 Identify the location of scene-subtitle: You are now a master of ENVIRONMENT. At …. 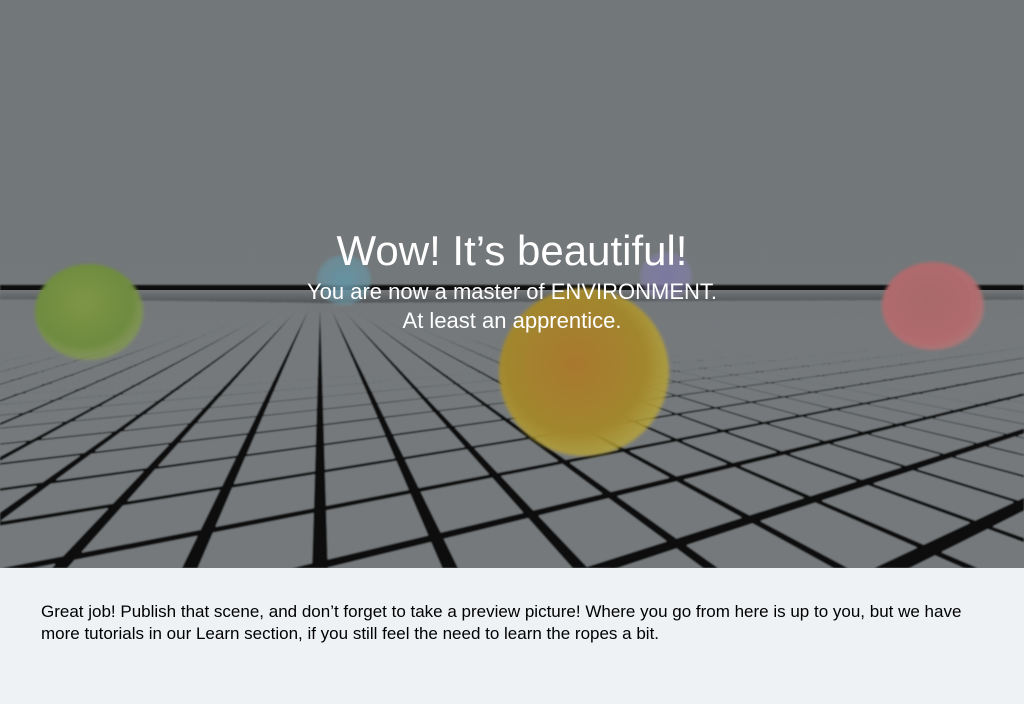
(512, 306).